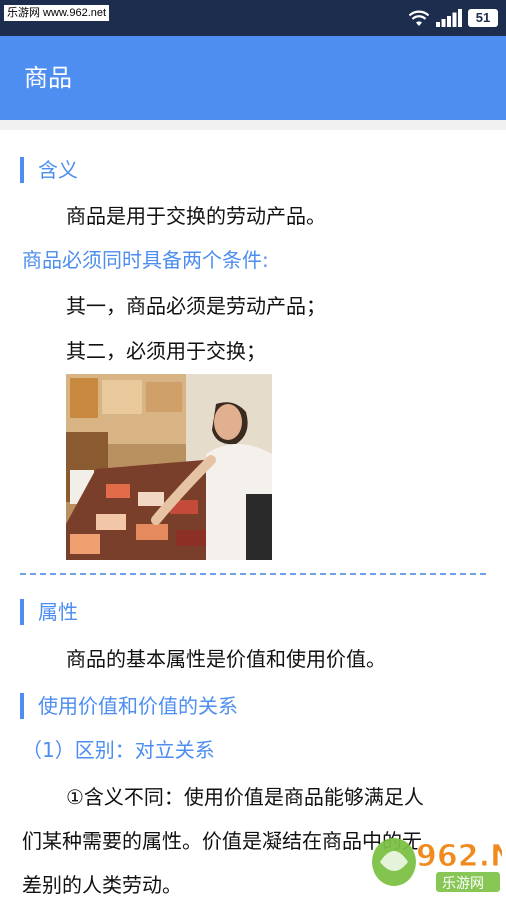  I want to click on shopping-photo, so click(169, 467).